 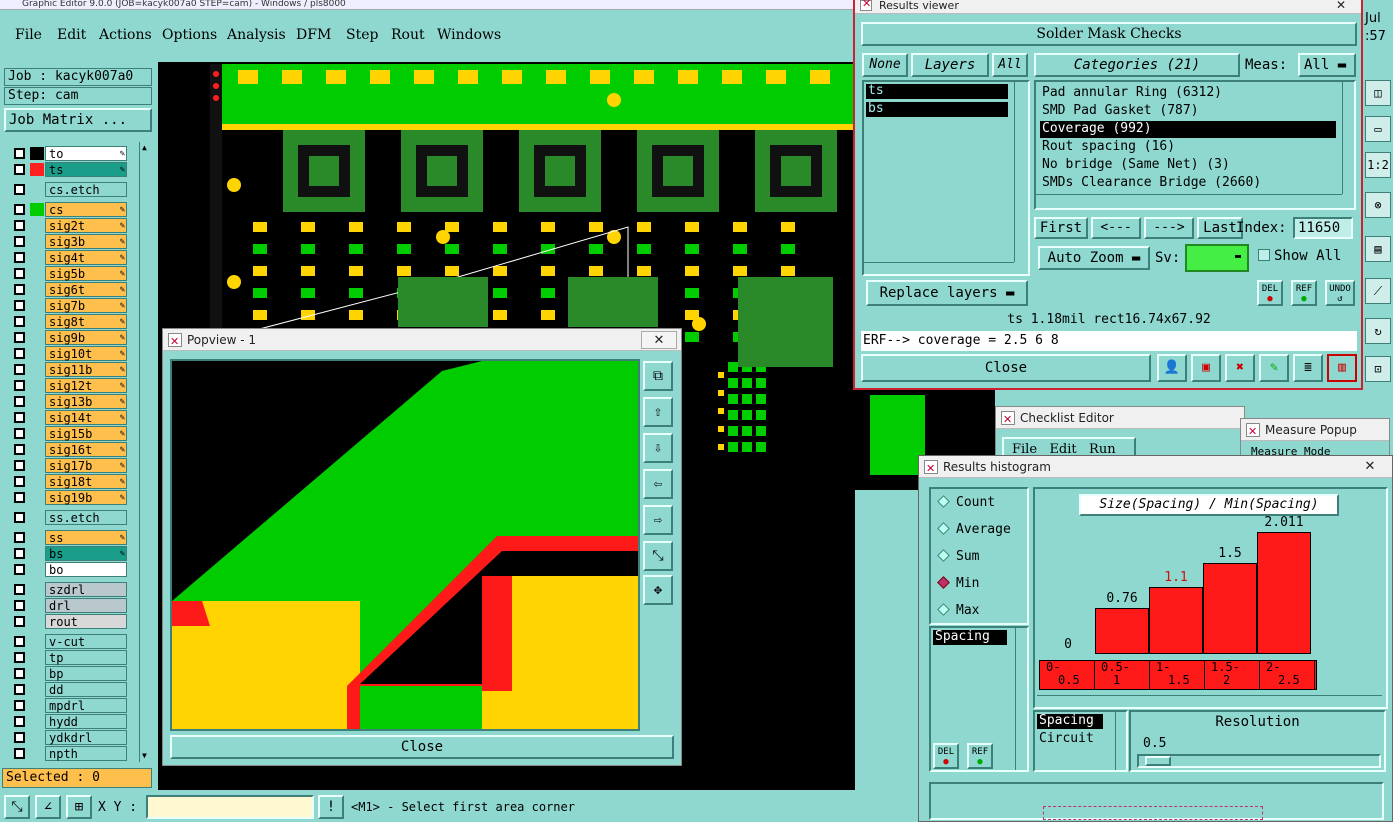 What do you see at coordinates (86, 705) in the screenshot?
I see `layer-name: mpdrl` at bounding box center [86, 705].